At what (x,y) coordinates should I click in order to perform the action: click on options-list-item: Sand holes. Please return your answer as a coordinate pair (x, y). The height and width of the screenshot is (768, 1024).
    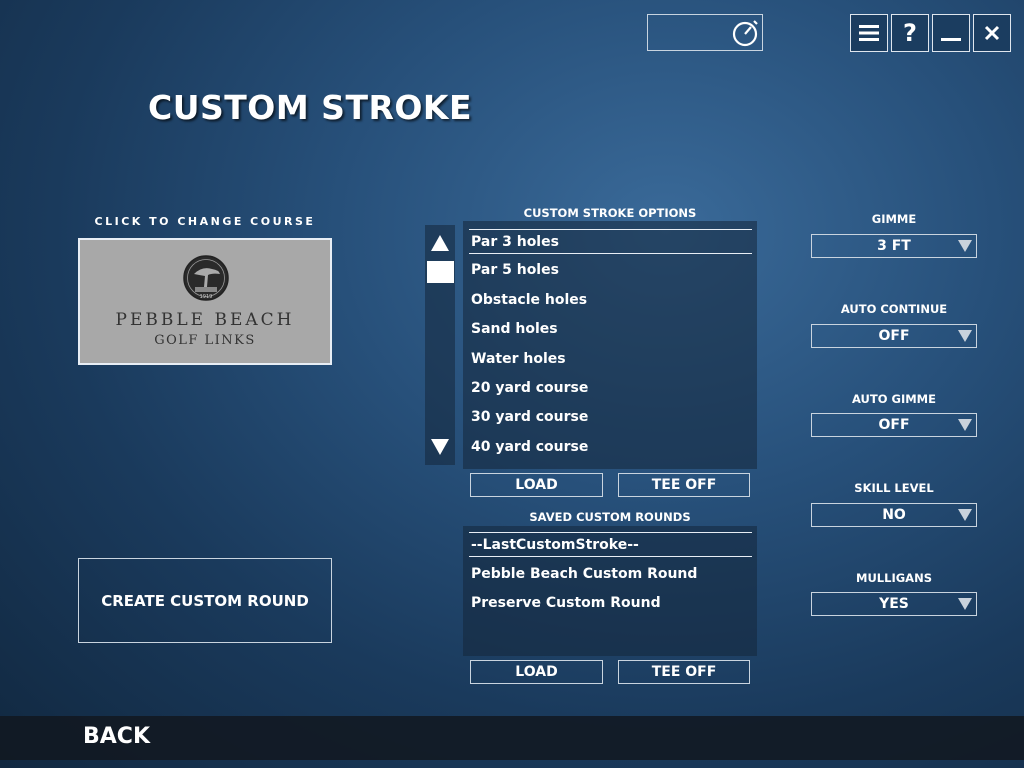
    Looking at the image, I should click on (610, 329).